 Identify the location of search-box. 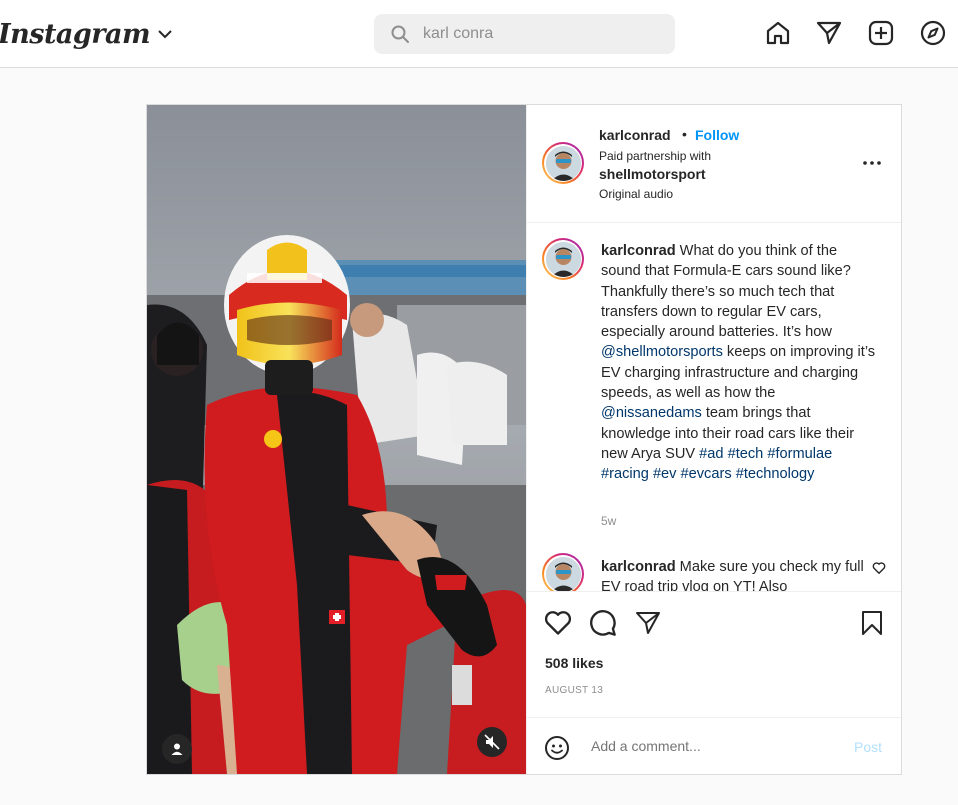
(524, 34).